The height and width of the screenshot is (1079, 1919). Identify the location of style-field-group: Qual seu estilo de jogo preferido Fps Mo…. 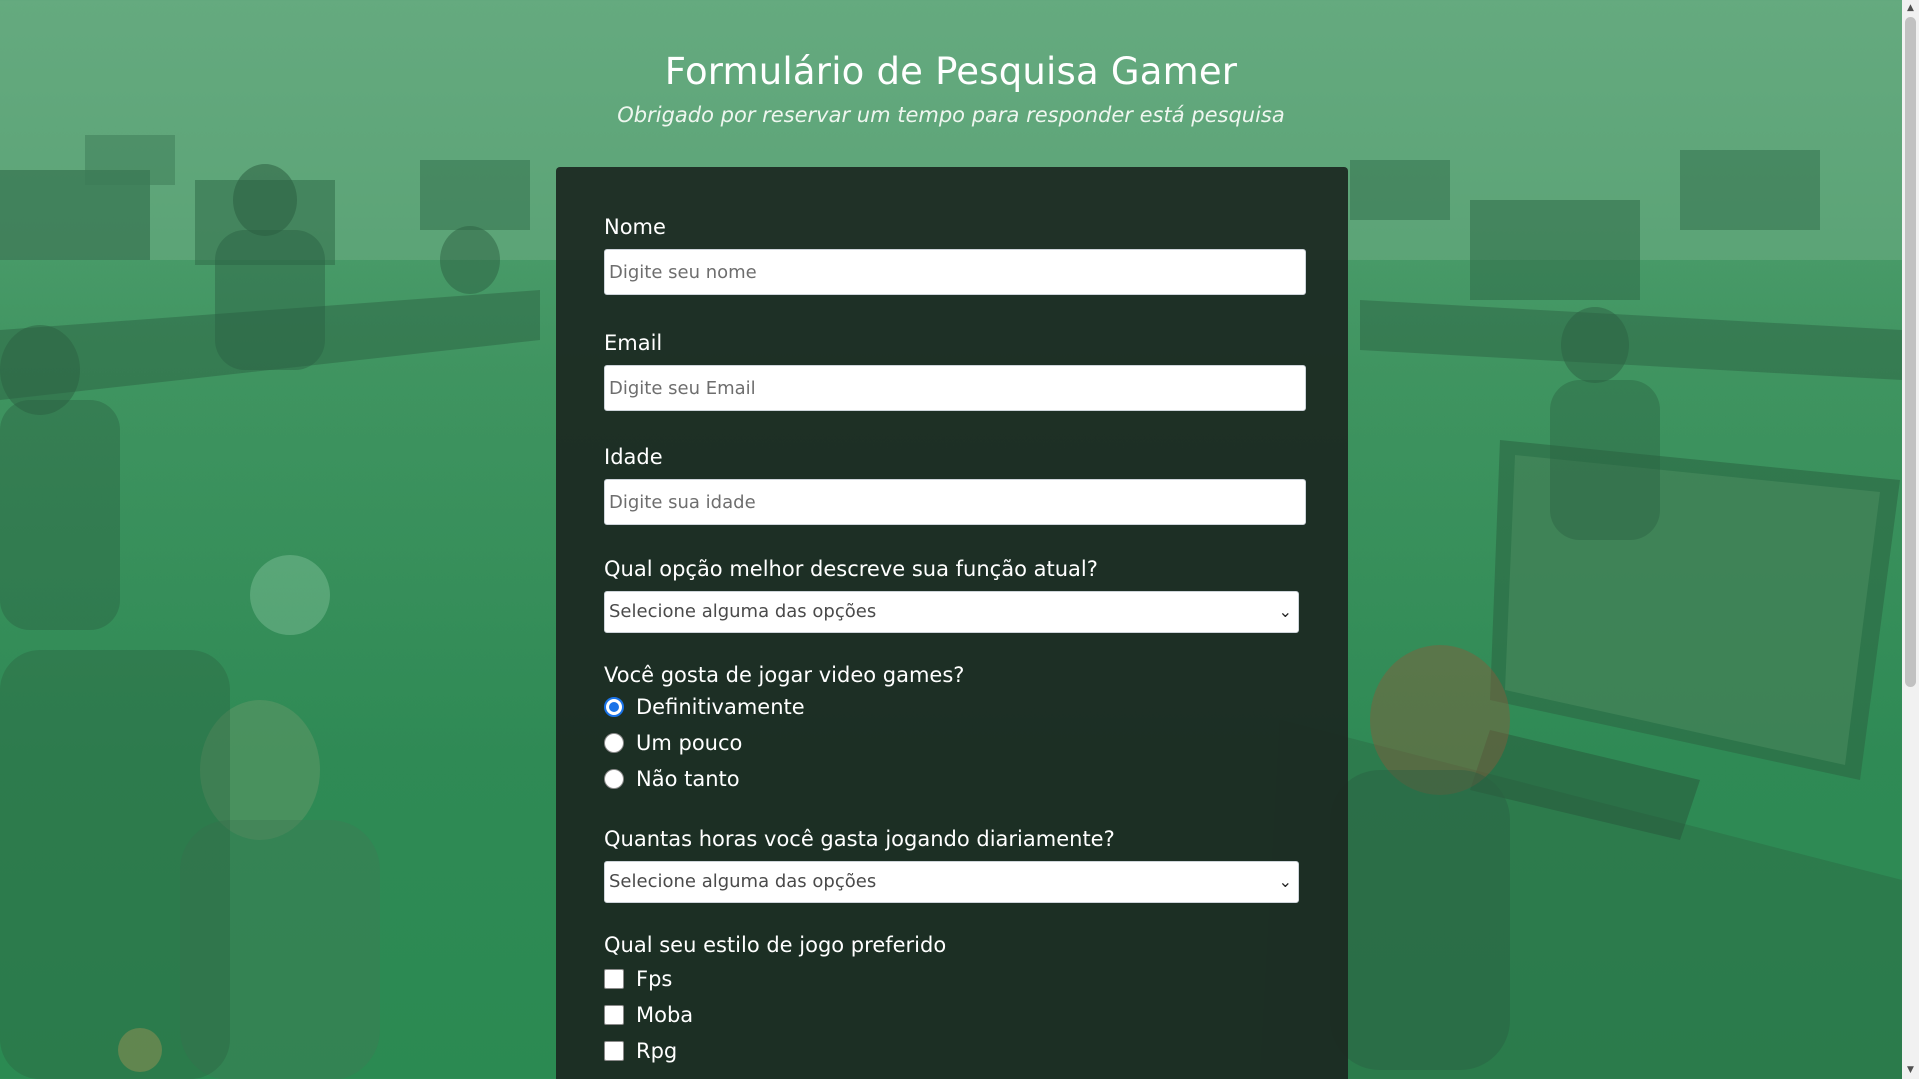
(955, 1001).